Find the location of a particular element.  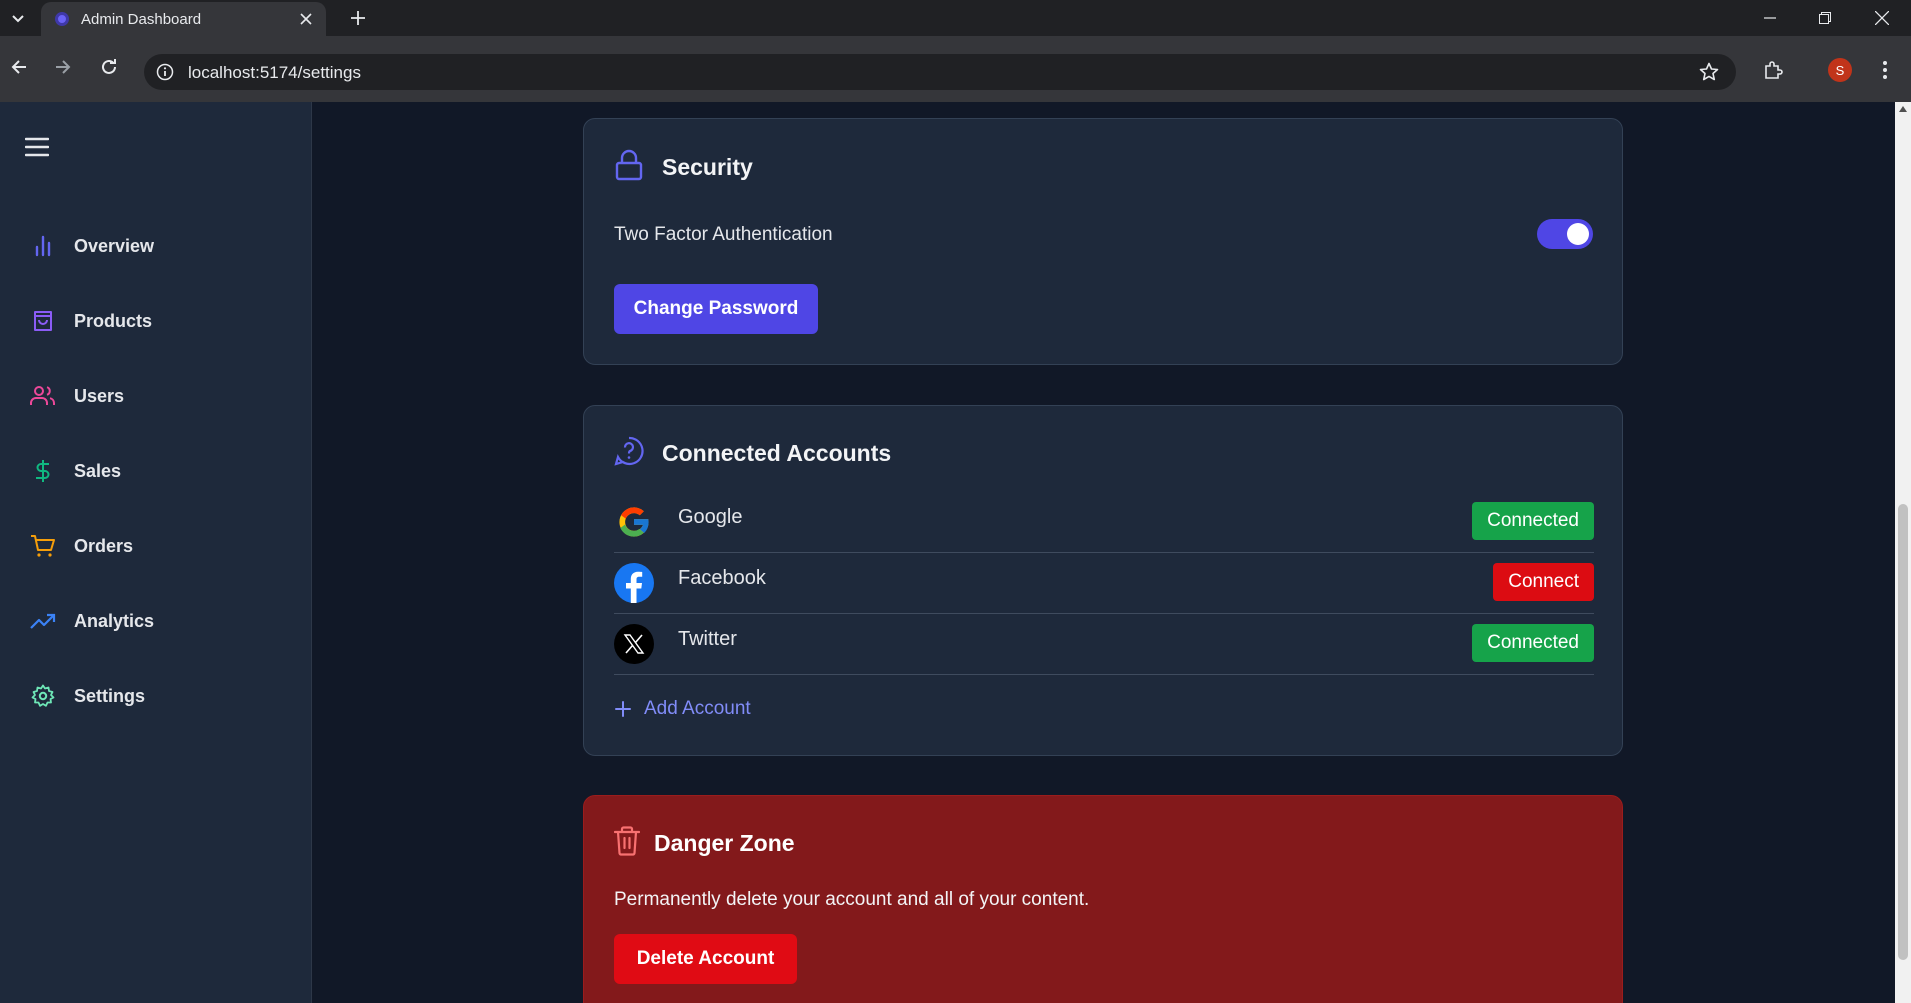

add-account-link: Add Account is located at coordinates (682, 709).